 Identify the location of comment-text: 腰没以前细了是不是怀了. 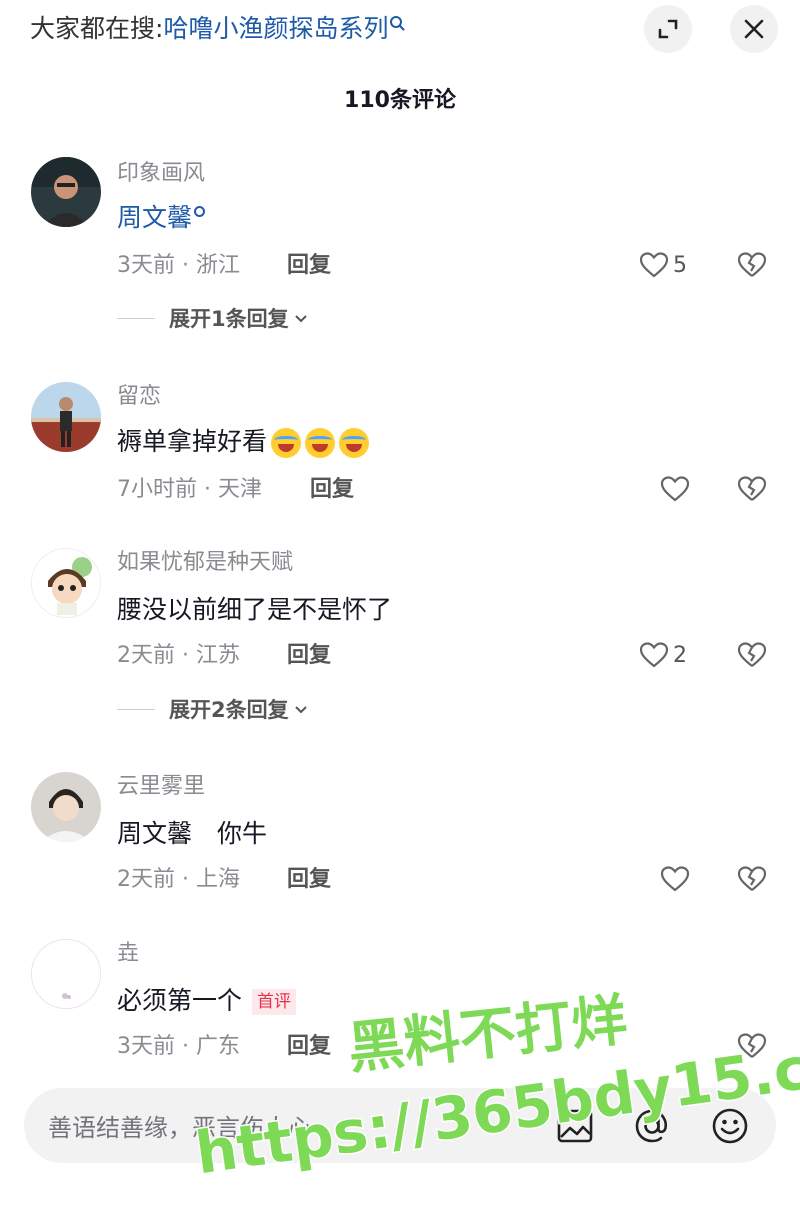
(254, 610).